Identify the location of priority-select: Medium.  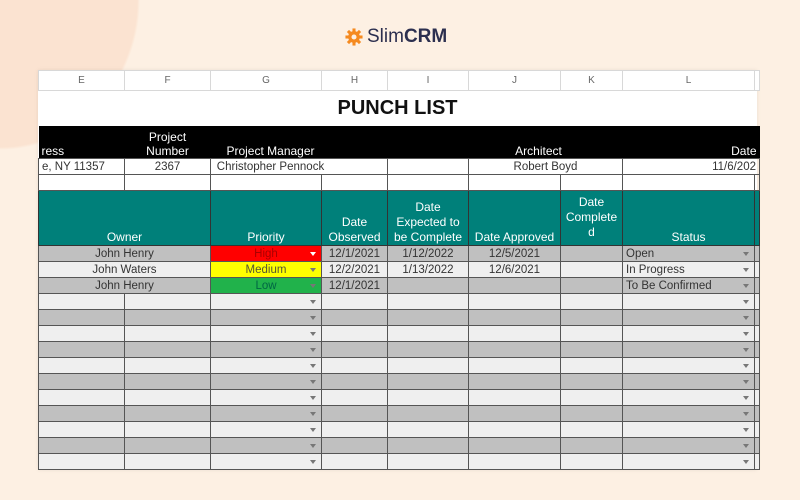
(266, 269).